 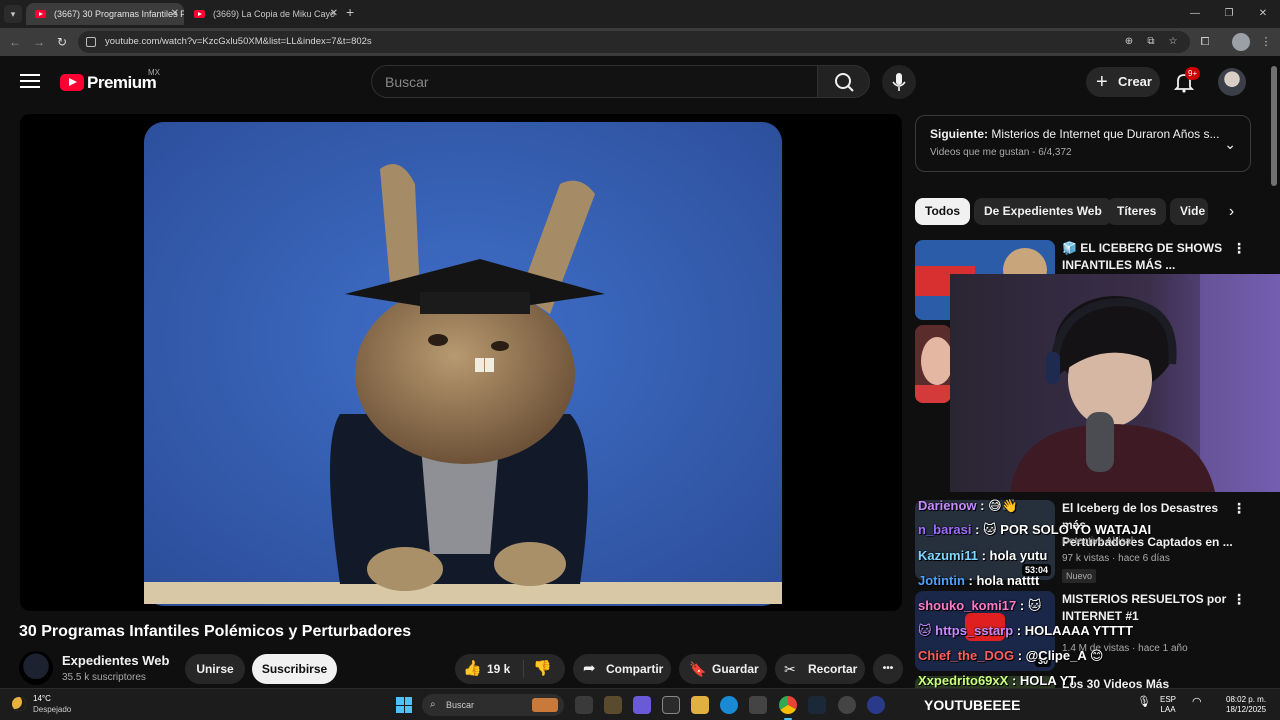 What do you see at coordinates (62, 42) in the screenshot?
I see `reload-icon: ↻` at bounding box center [62, 42].